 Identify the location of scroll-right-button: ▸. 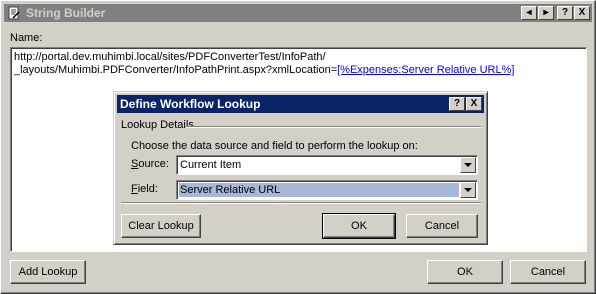
(546, 13).